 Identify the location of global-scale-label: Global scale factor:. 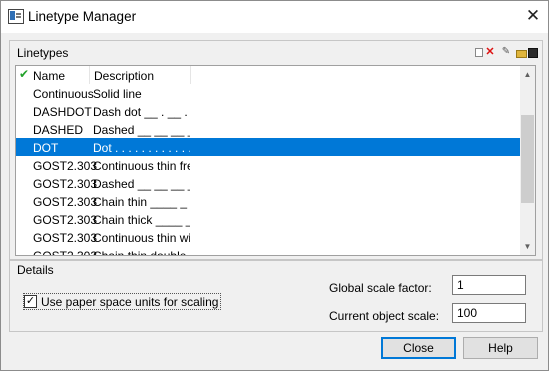
(380, 288).